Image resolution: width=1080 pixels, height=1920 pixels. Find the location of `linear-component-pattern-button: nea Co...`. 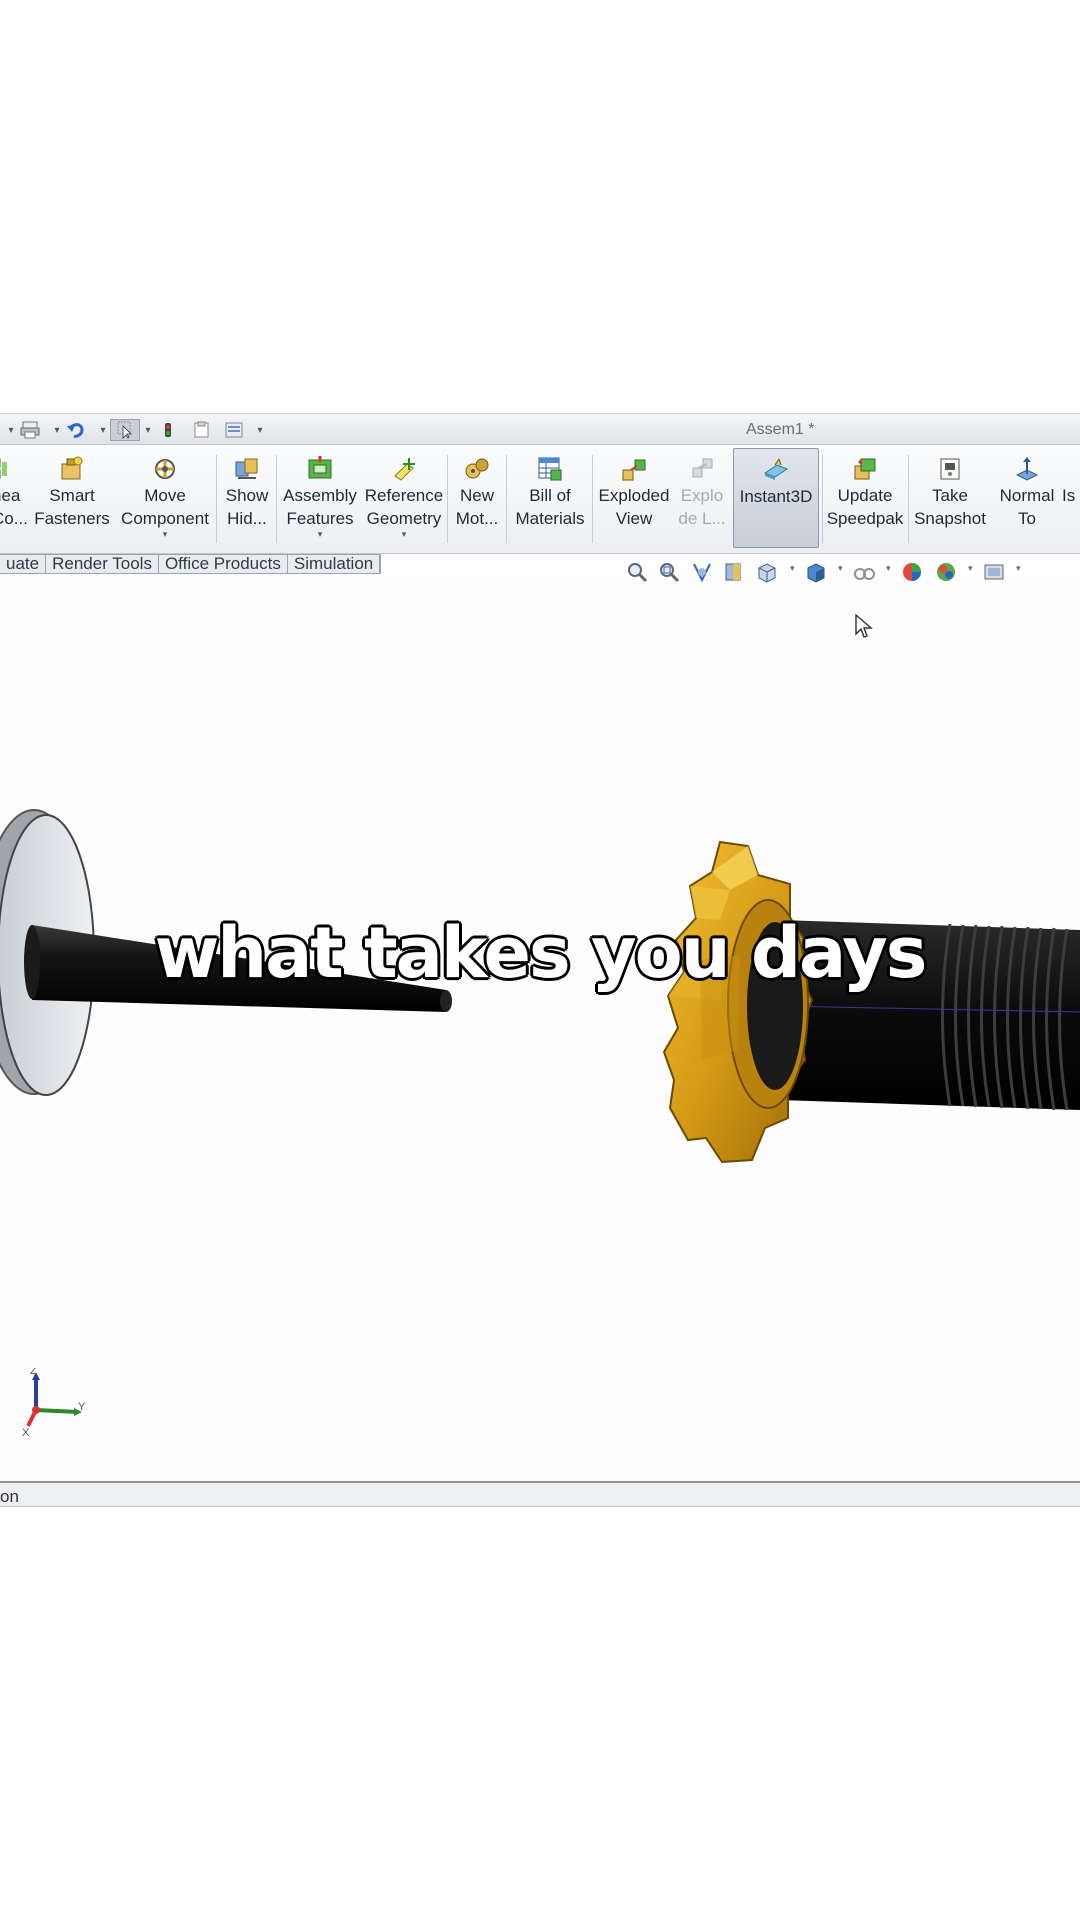

linear-component-pattern-button: nea Co... is located at coordinates (15, 498).